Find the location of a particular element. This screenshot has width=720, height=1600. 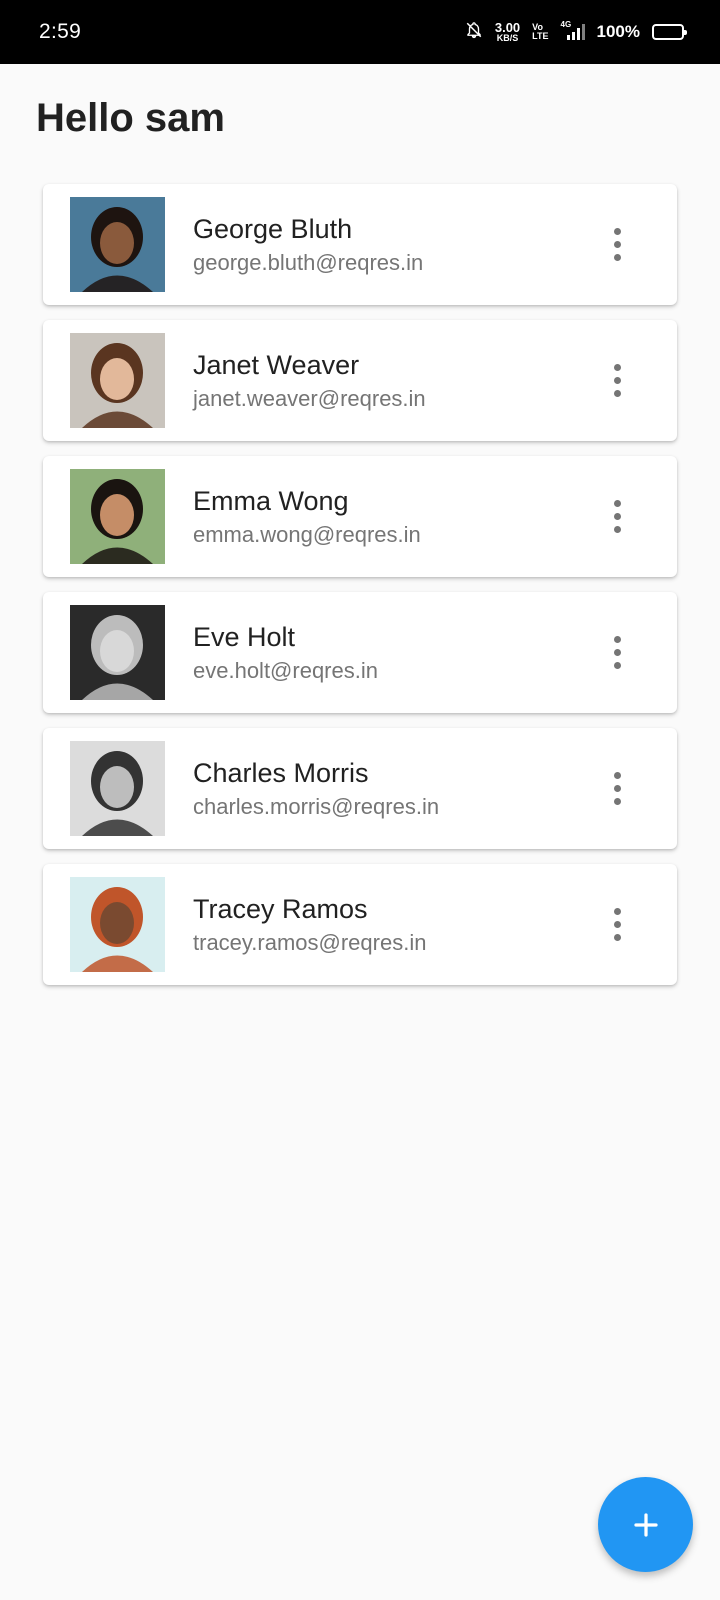

user-name: Emma Wong is located at coordinates (271, 500).